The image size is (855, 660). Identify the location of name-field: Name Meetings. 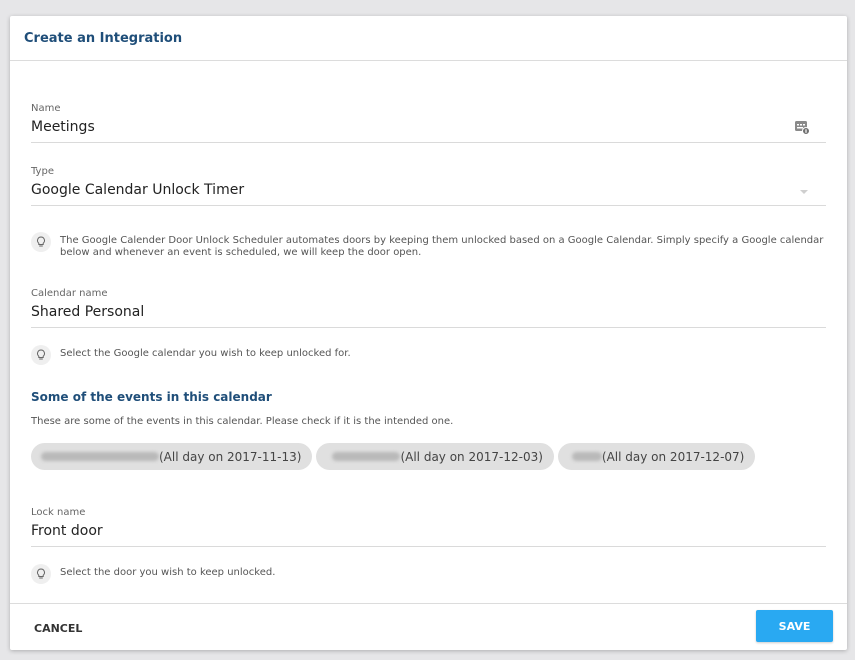
(428, 123).